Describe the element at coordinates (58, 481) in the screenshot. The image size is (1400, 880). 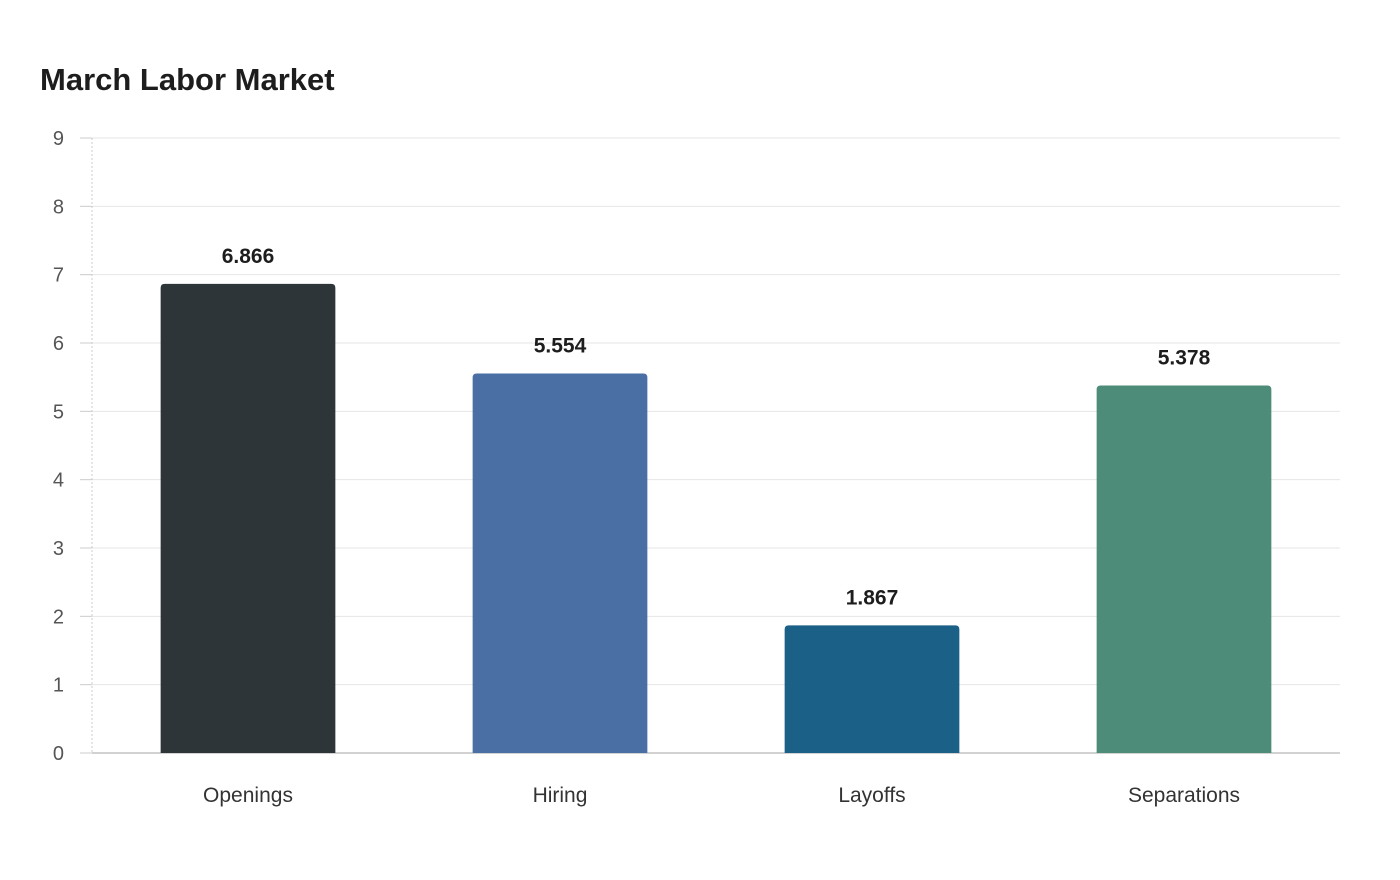
I see `y-tick-label: 4` at that location.